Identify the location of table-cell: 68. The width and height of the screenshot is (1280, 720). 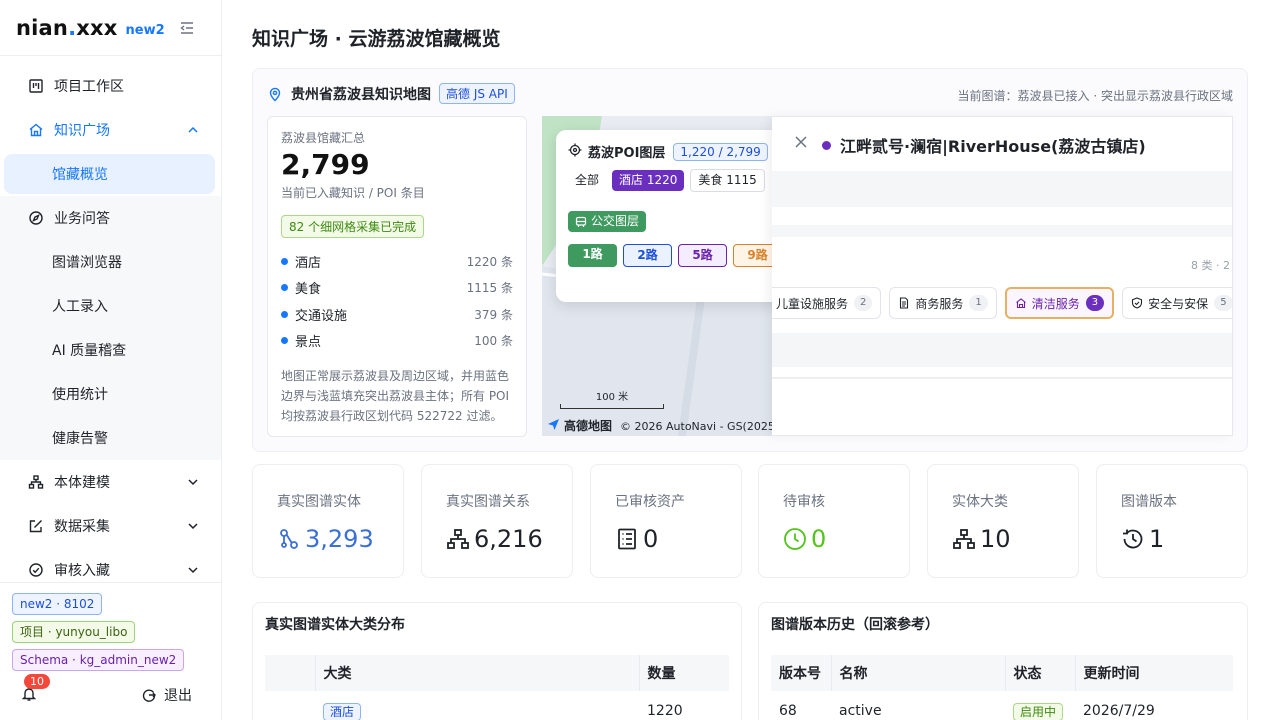
(788, 711).